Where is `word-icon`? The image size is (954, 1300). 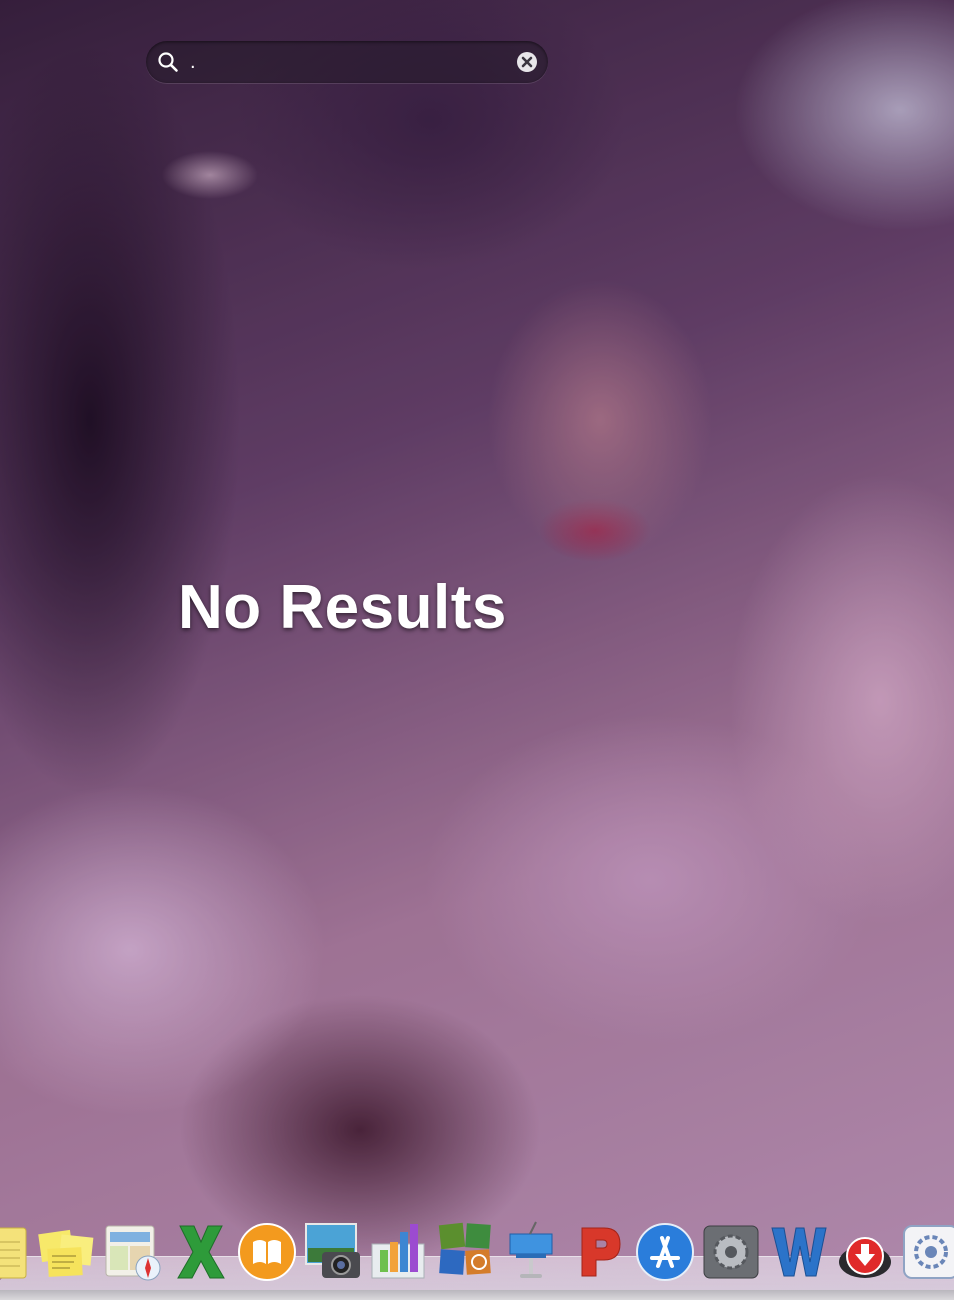
word-icon is located at coordinates (799, 1250).